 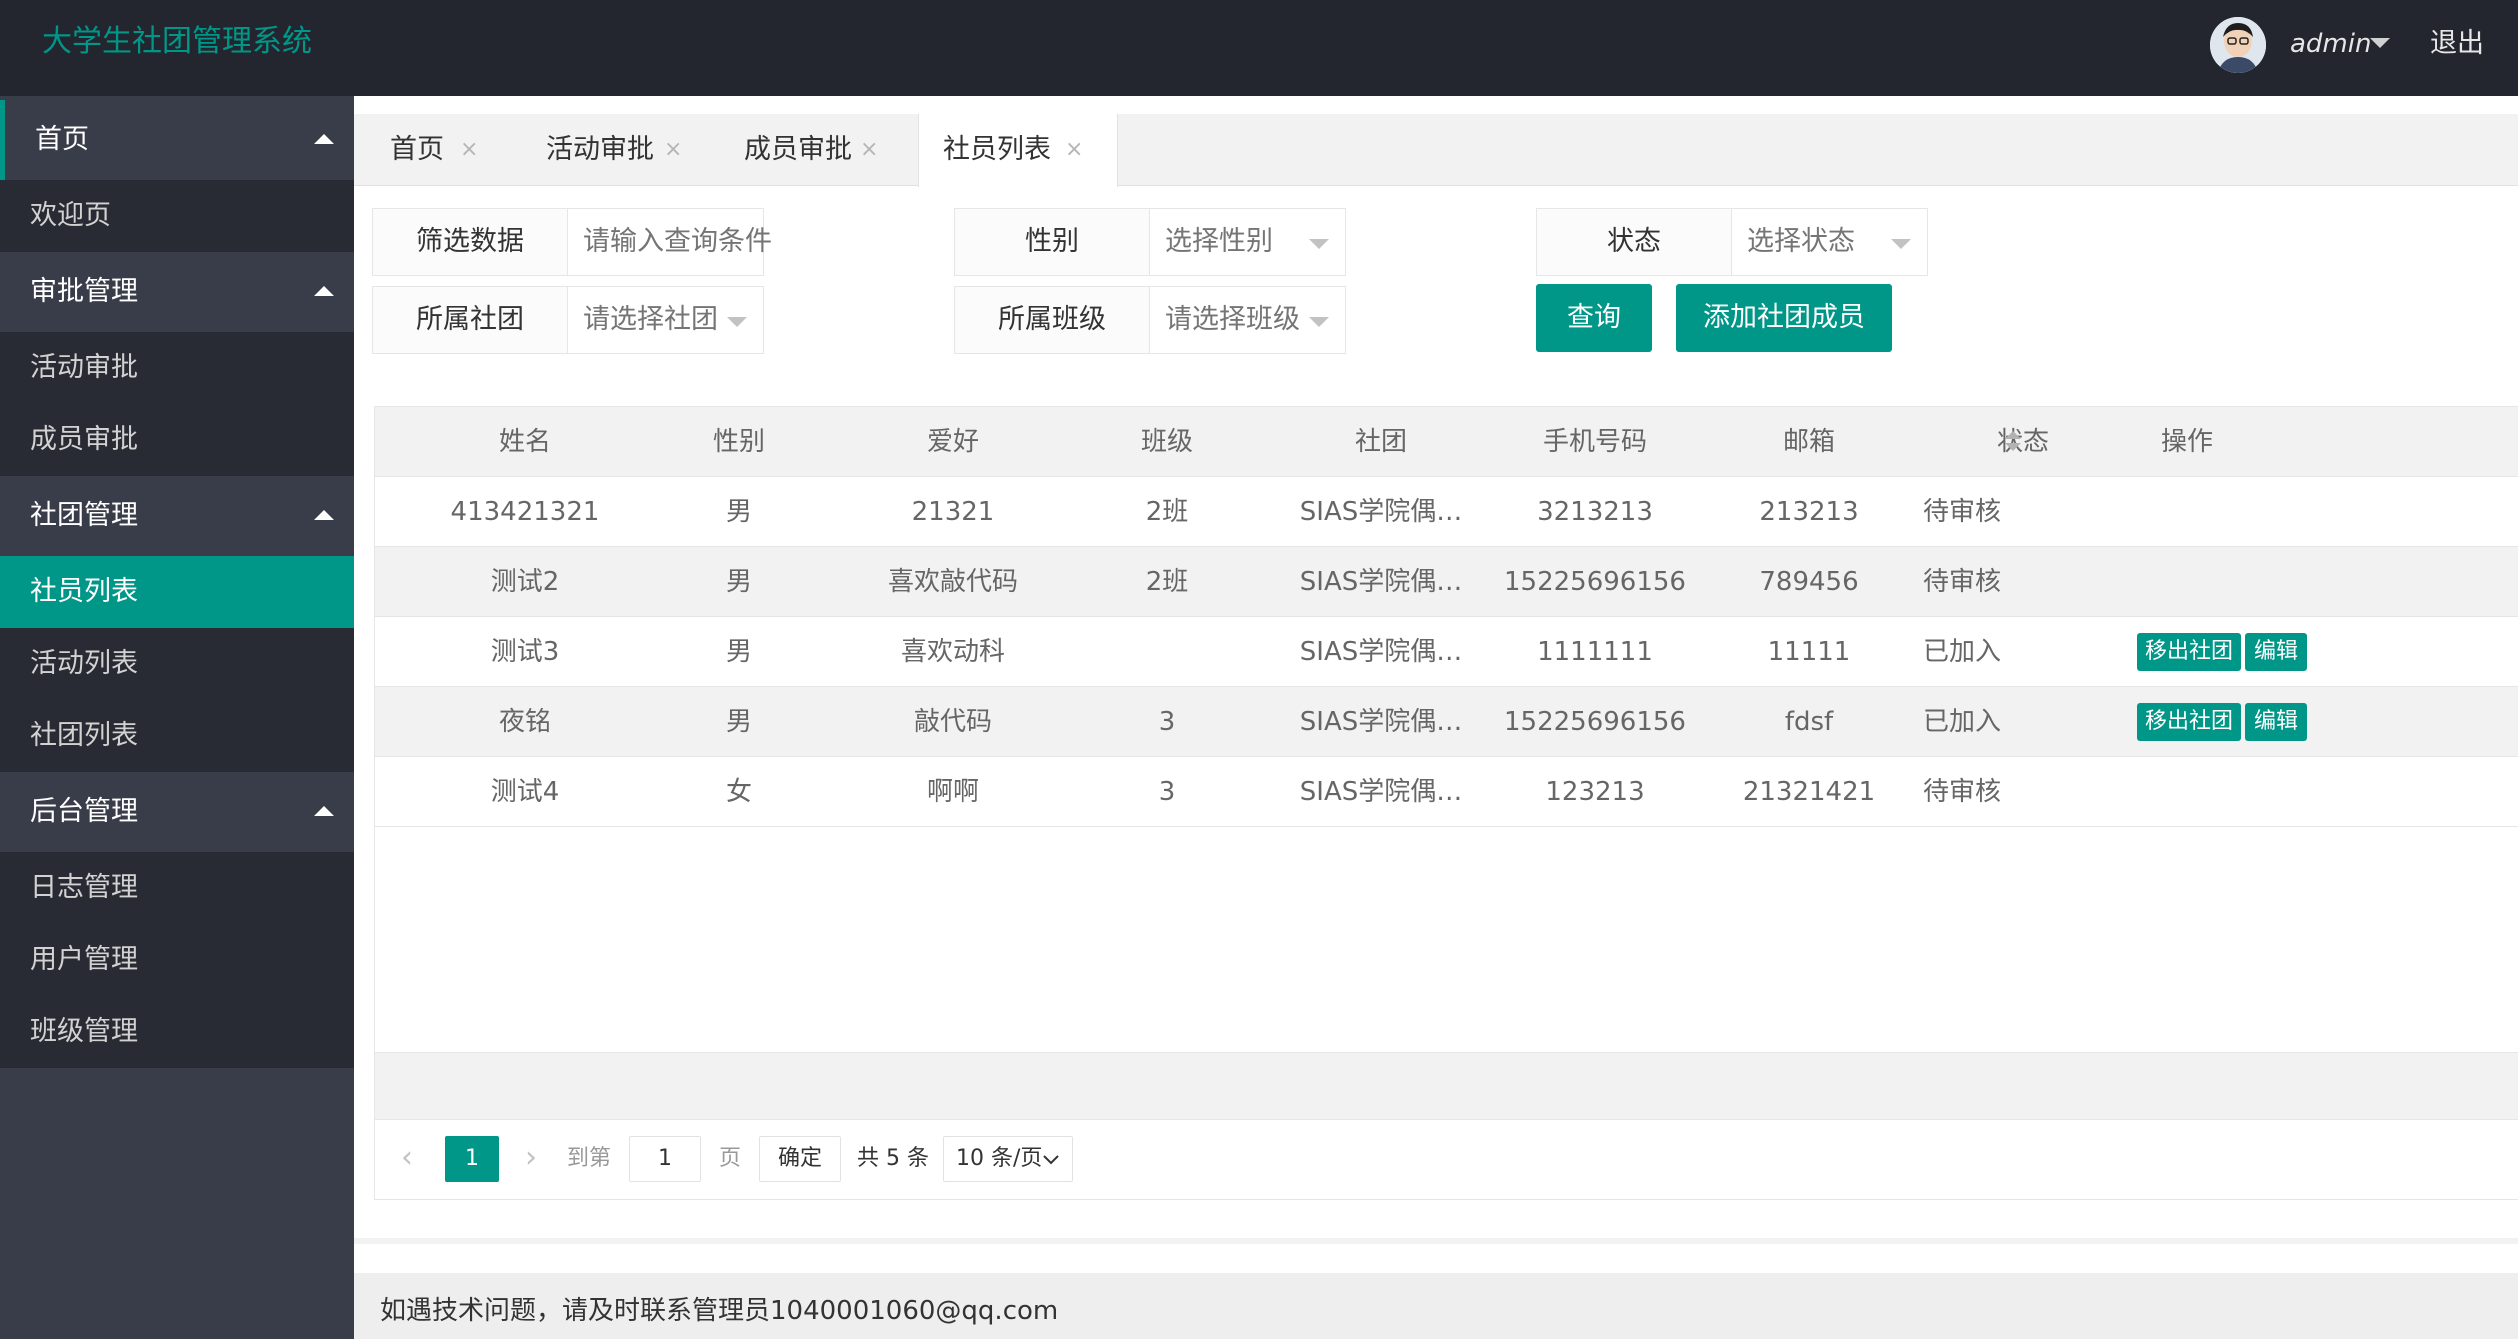 What do you see at coordinates (525, 582) in the screenshot?
I see `cell-name: 测试2` at bounding box center [525, 582].